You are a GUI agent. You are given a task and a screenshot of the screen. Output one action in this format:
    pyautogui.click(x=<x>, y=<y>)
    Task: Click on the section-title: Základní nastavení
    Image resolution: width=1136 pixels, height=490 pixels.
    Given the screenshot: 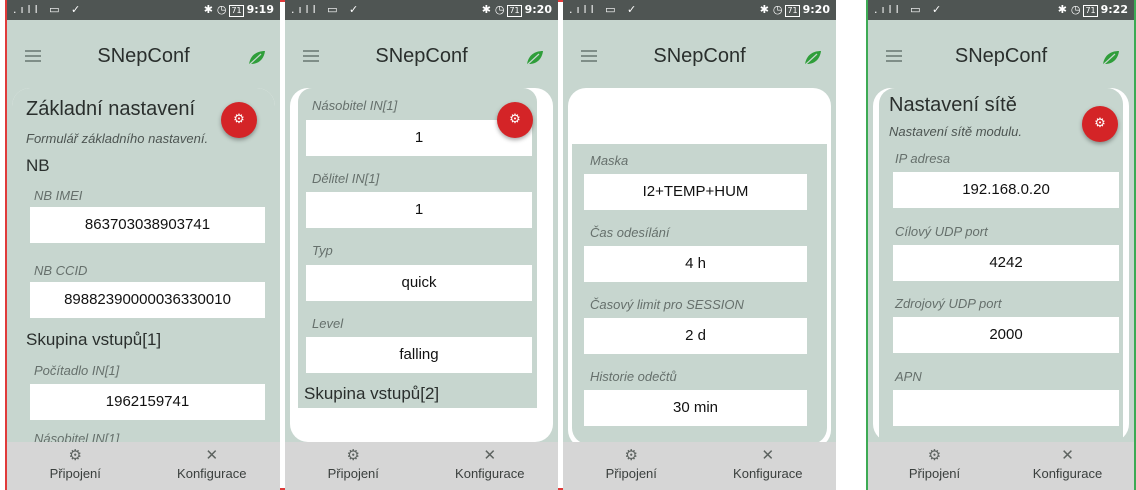 What is the action you would take?
    pyautogui.click(x=110, y=109)
    